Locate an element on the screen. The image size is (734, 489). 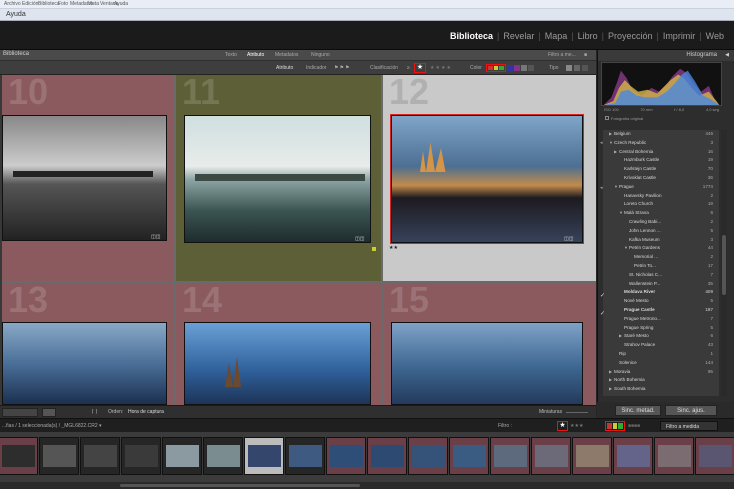
grid-cell: 11 ◫◫ is located at coordinates (278, 178).